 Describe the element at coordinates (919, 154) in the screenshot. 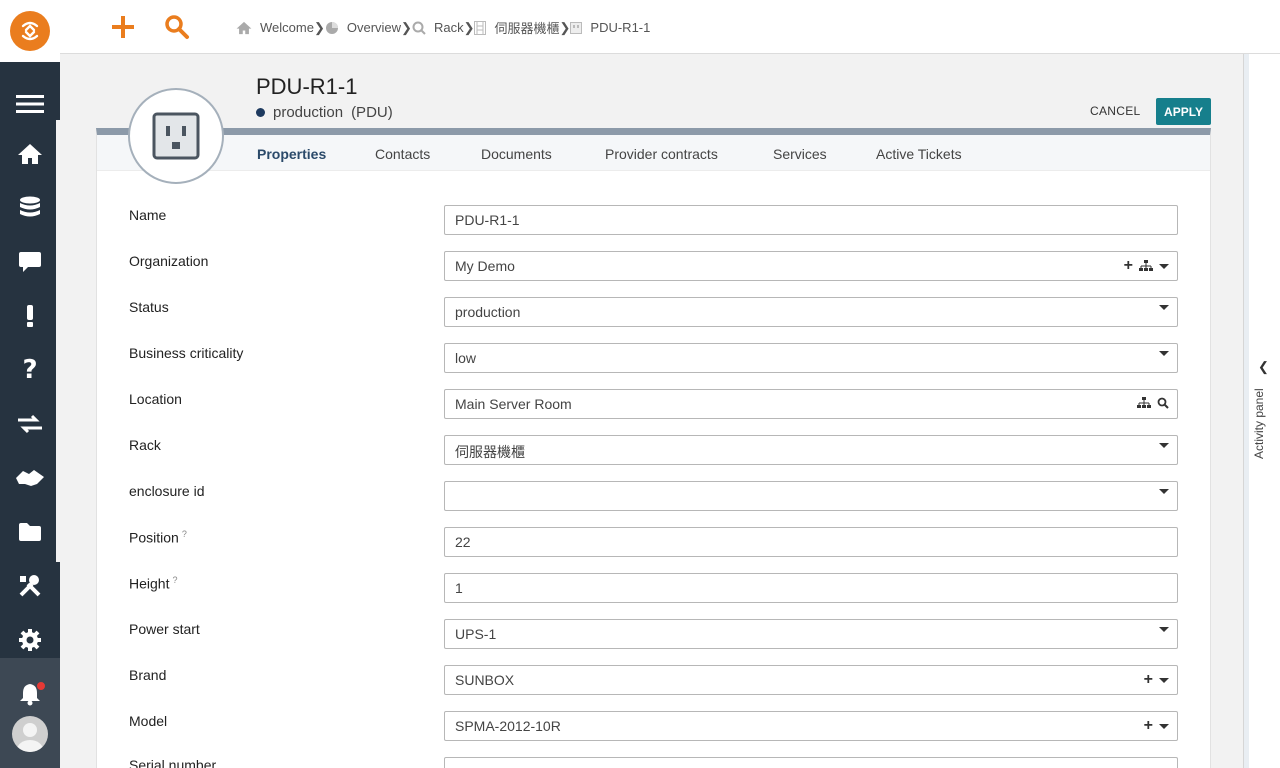

I see `tab-active-tickets: Active Tickets` at that location.